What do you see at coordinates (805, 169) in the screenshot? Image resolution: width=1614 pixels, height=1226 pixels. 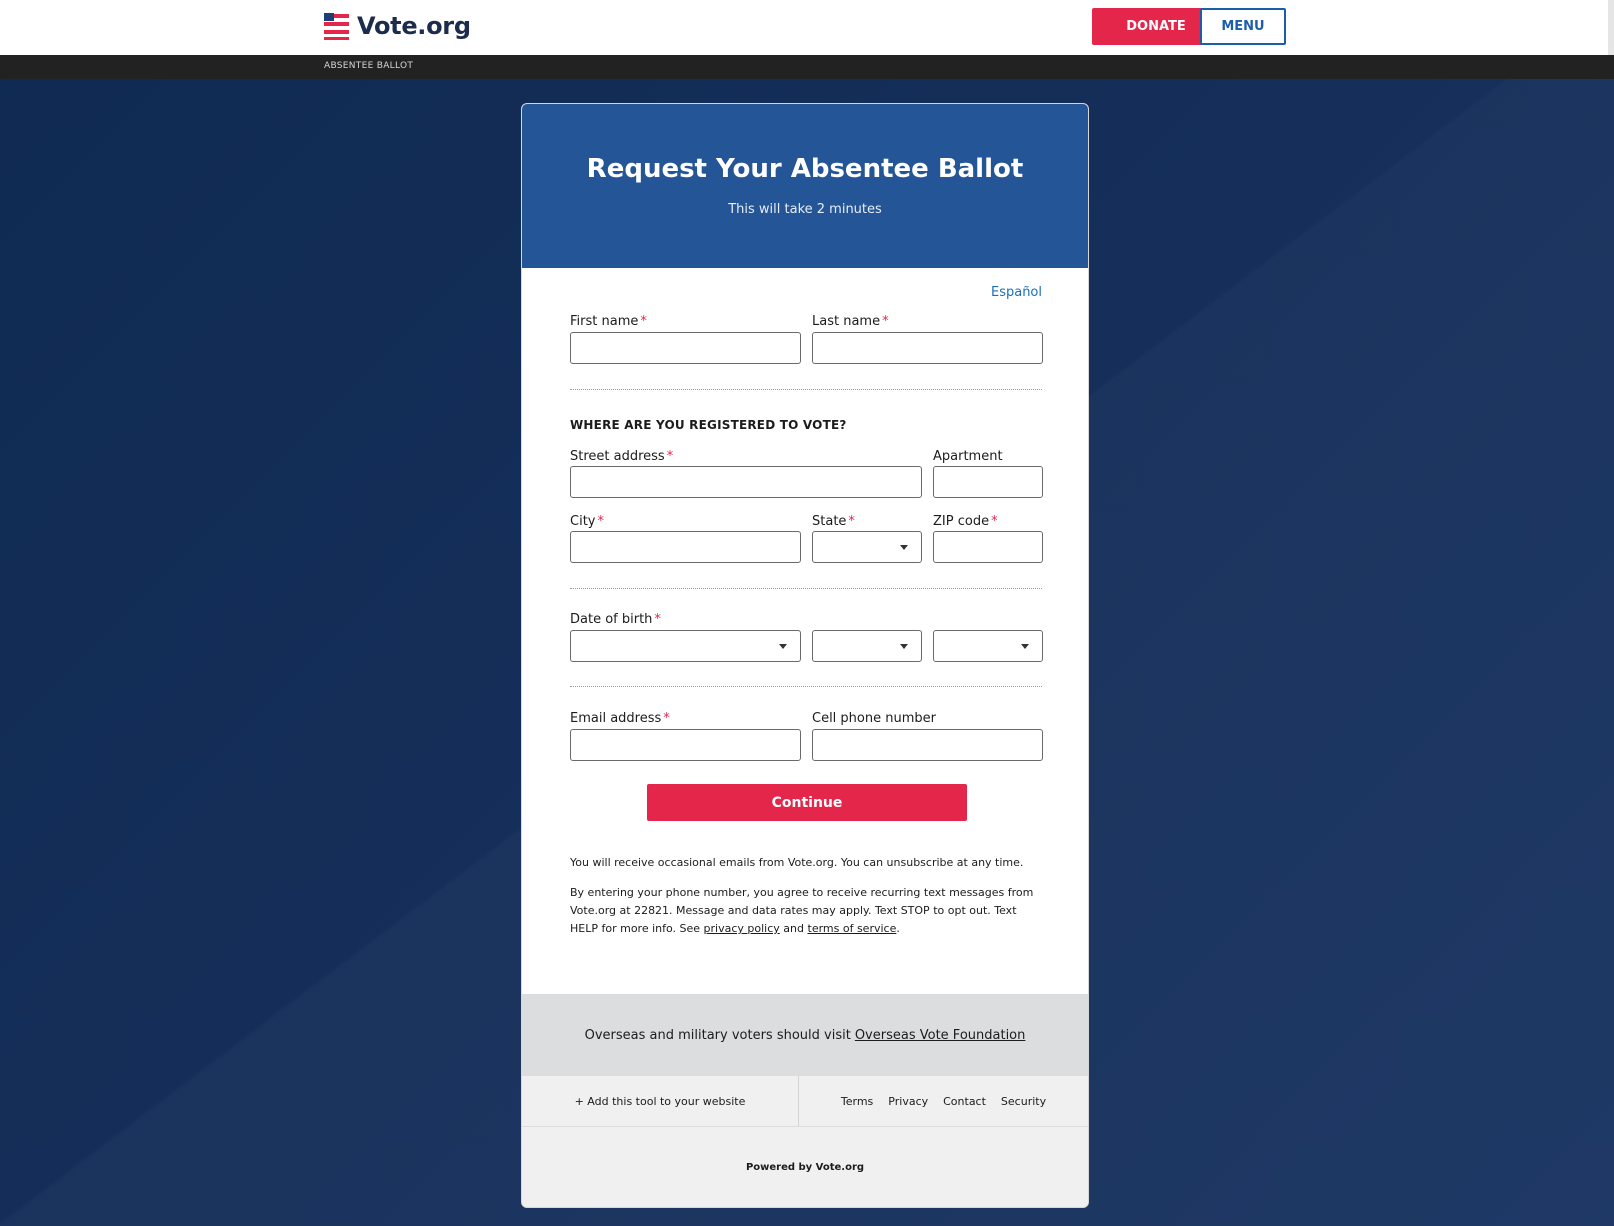 I see `page-title: Request Your Absentee Ballot` at bounding box center [805, 169].